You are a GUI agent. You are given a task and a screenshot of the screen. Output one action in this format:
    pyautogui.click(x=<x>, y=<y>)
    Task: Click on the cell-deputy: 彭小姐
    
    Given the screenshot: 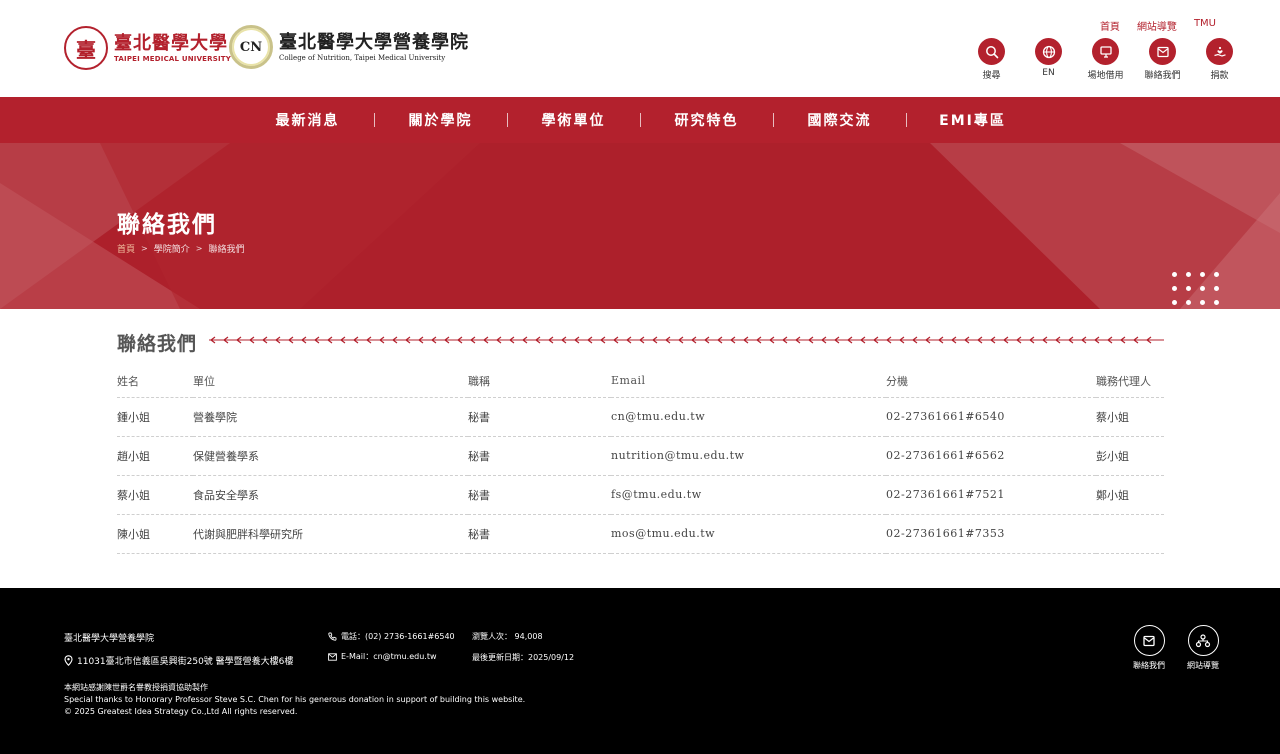 What is the action you would take?
    pyautogui.click(x=1130, y=456)
    